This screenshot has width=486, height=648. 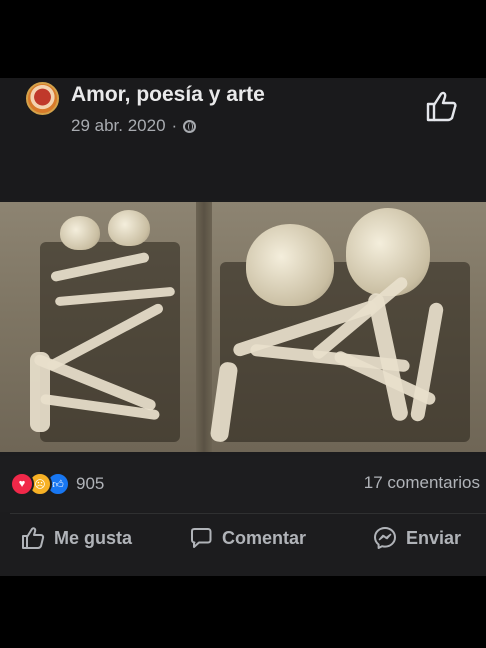 What do you see at coordinates (42, 98) in the screenshot?
I see `page-avatar` at bounding box center [42, 98].